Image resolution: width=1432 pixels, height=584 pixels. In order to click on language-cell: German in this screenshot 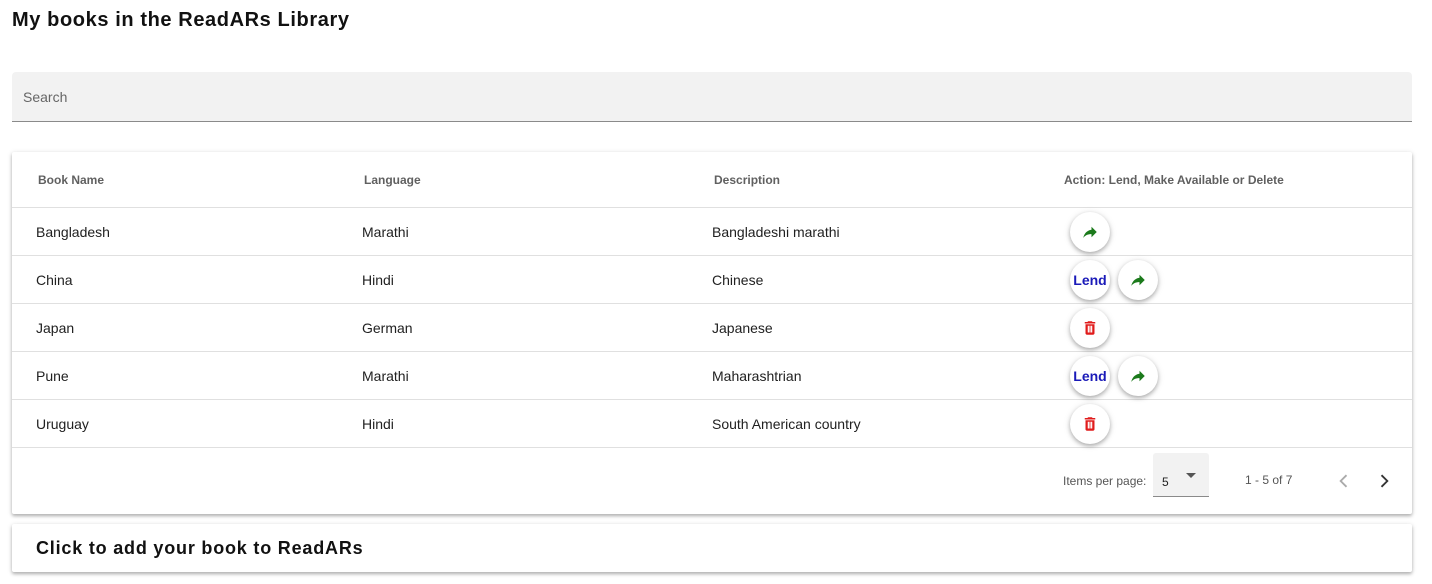, I will do `click(387, 328)`.